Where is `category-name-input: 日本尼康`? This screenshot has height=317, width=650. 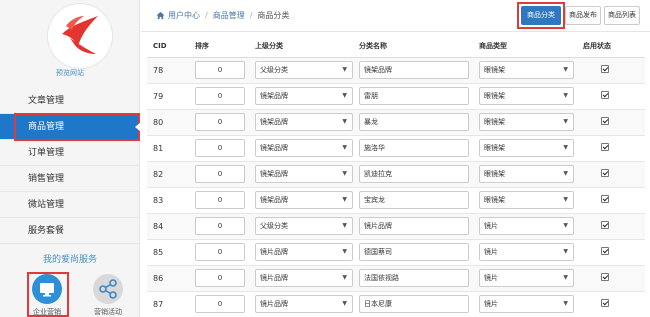 category-name-input: 日本尼康 is located at coordinates (414, 304).